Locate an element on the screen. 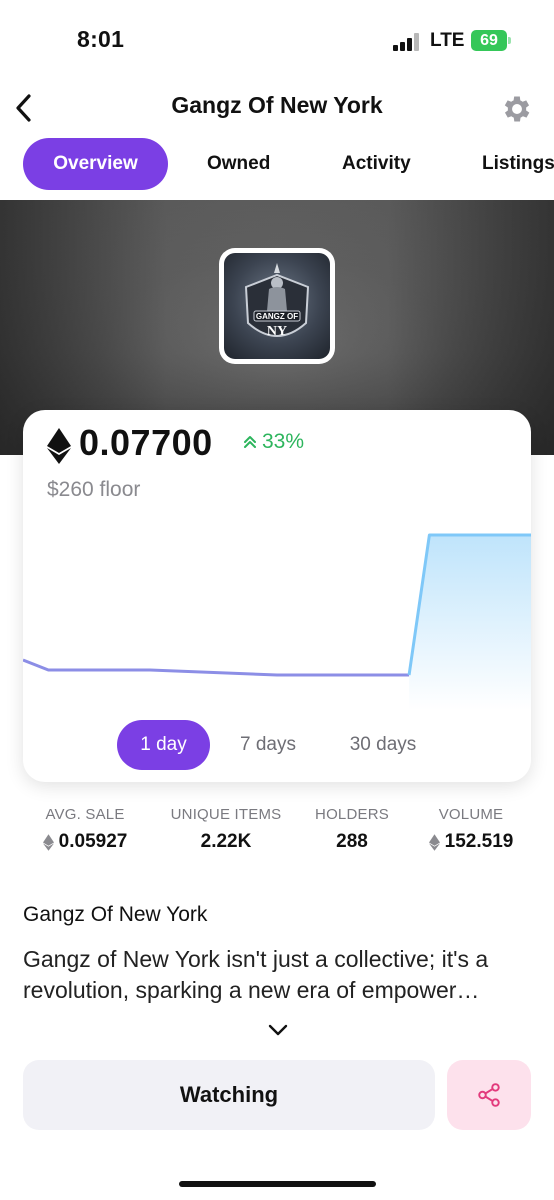  chart-line-flat is located at coordinates (216, 667).